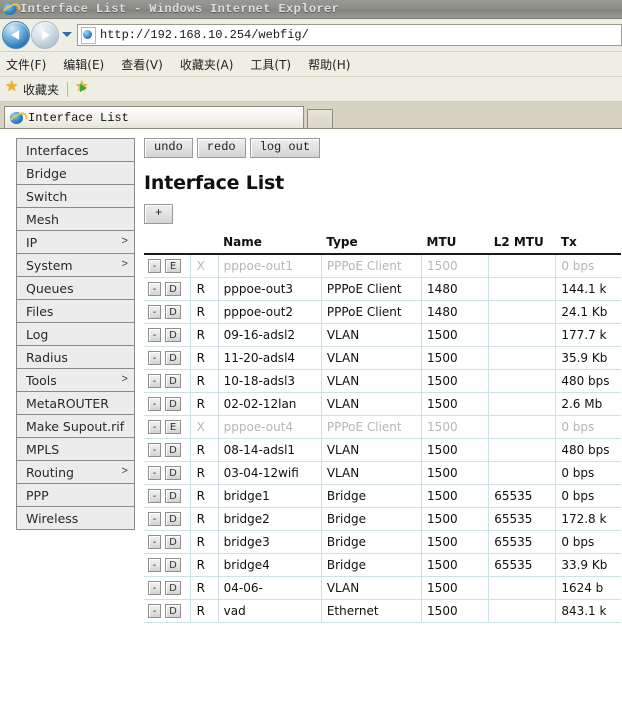 This screenshot has height=725, width=622. Describe the element at coordinates (588, 245) in the screenshot. I see `column-header-tx: Tx` at that location.